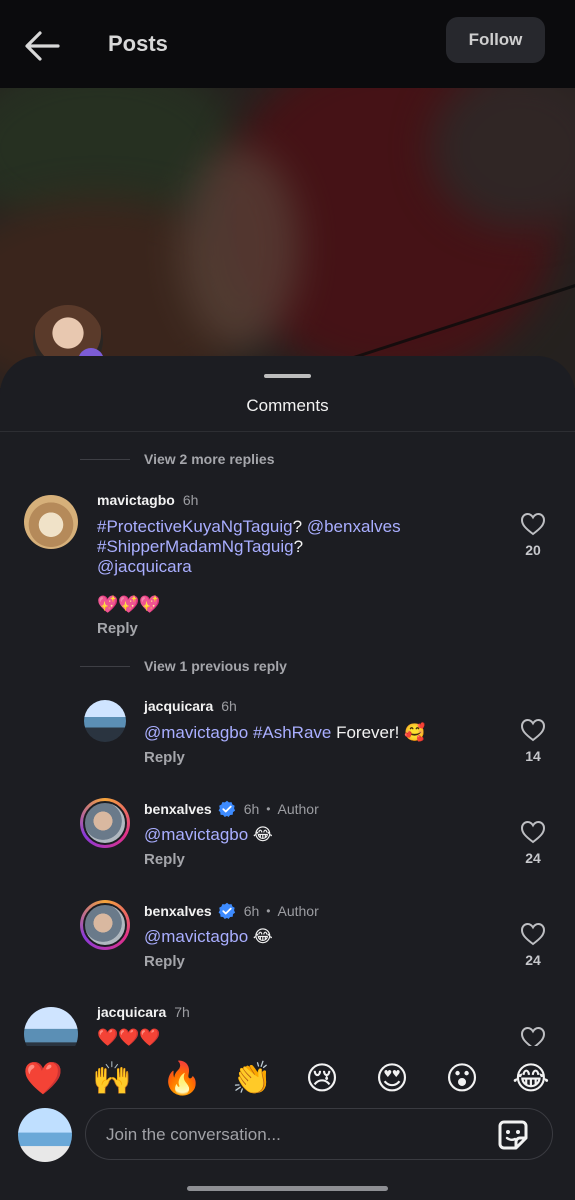 The height and width of the screenshot is (1200, 575). I want to click on comment-emojis: 💖💖💖, so click(129, 604).